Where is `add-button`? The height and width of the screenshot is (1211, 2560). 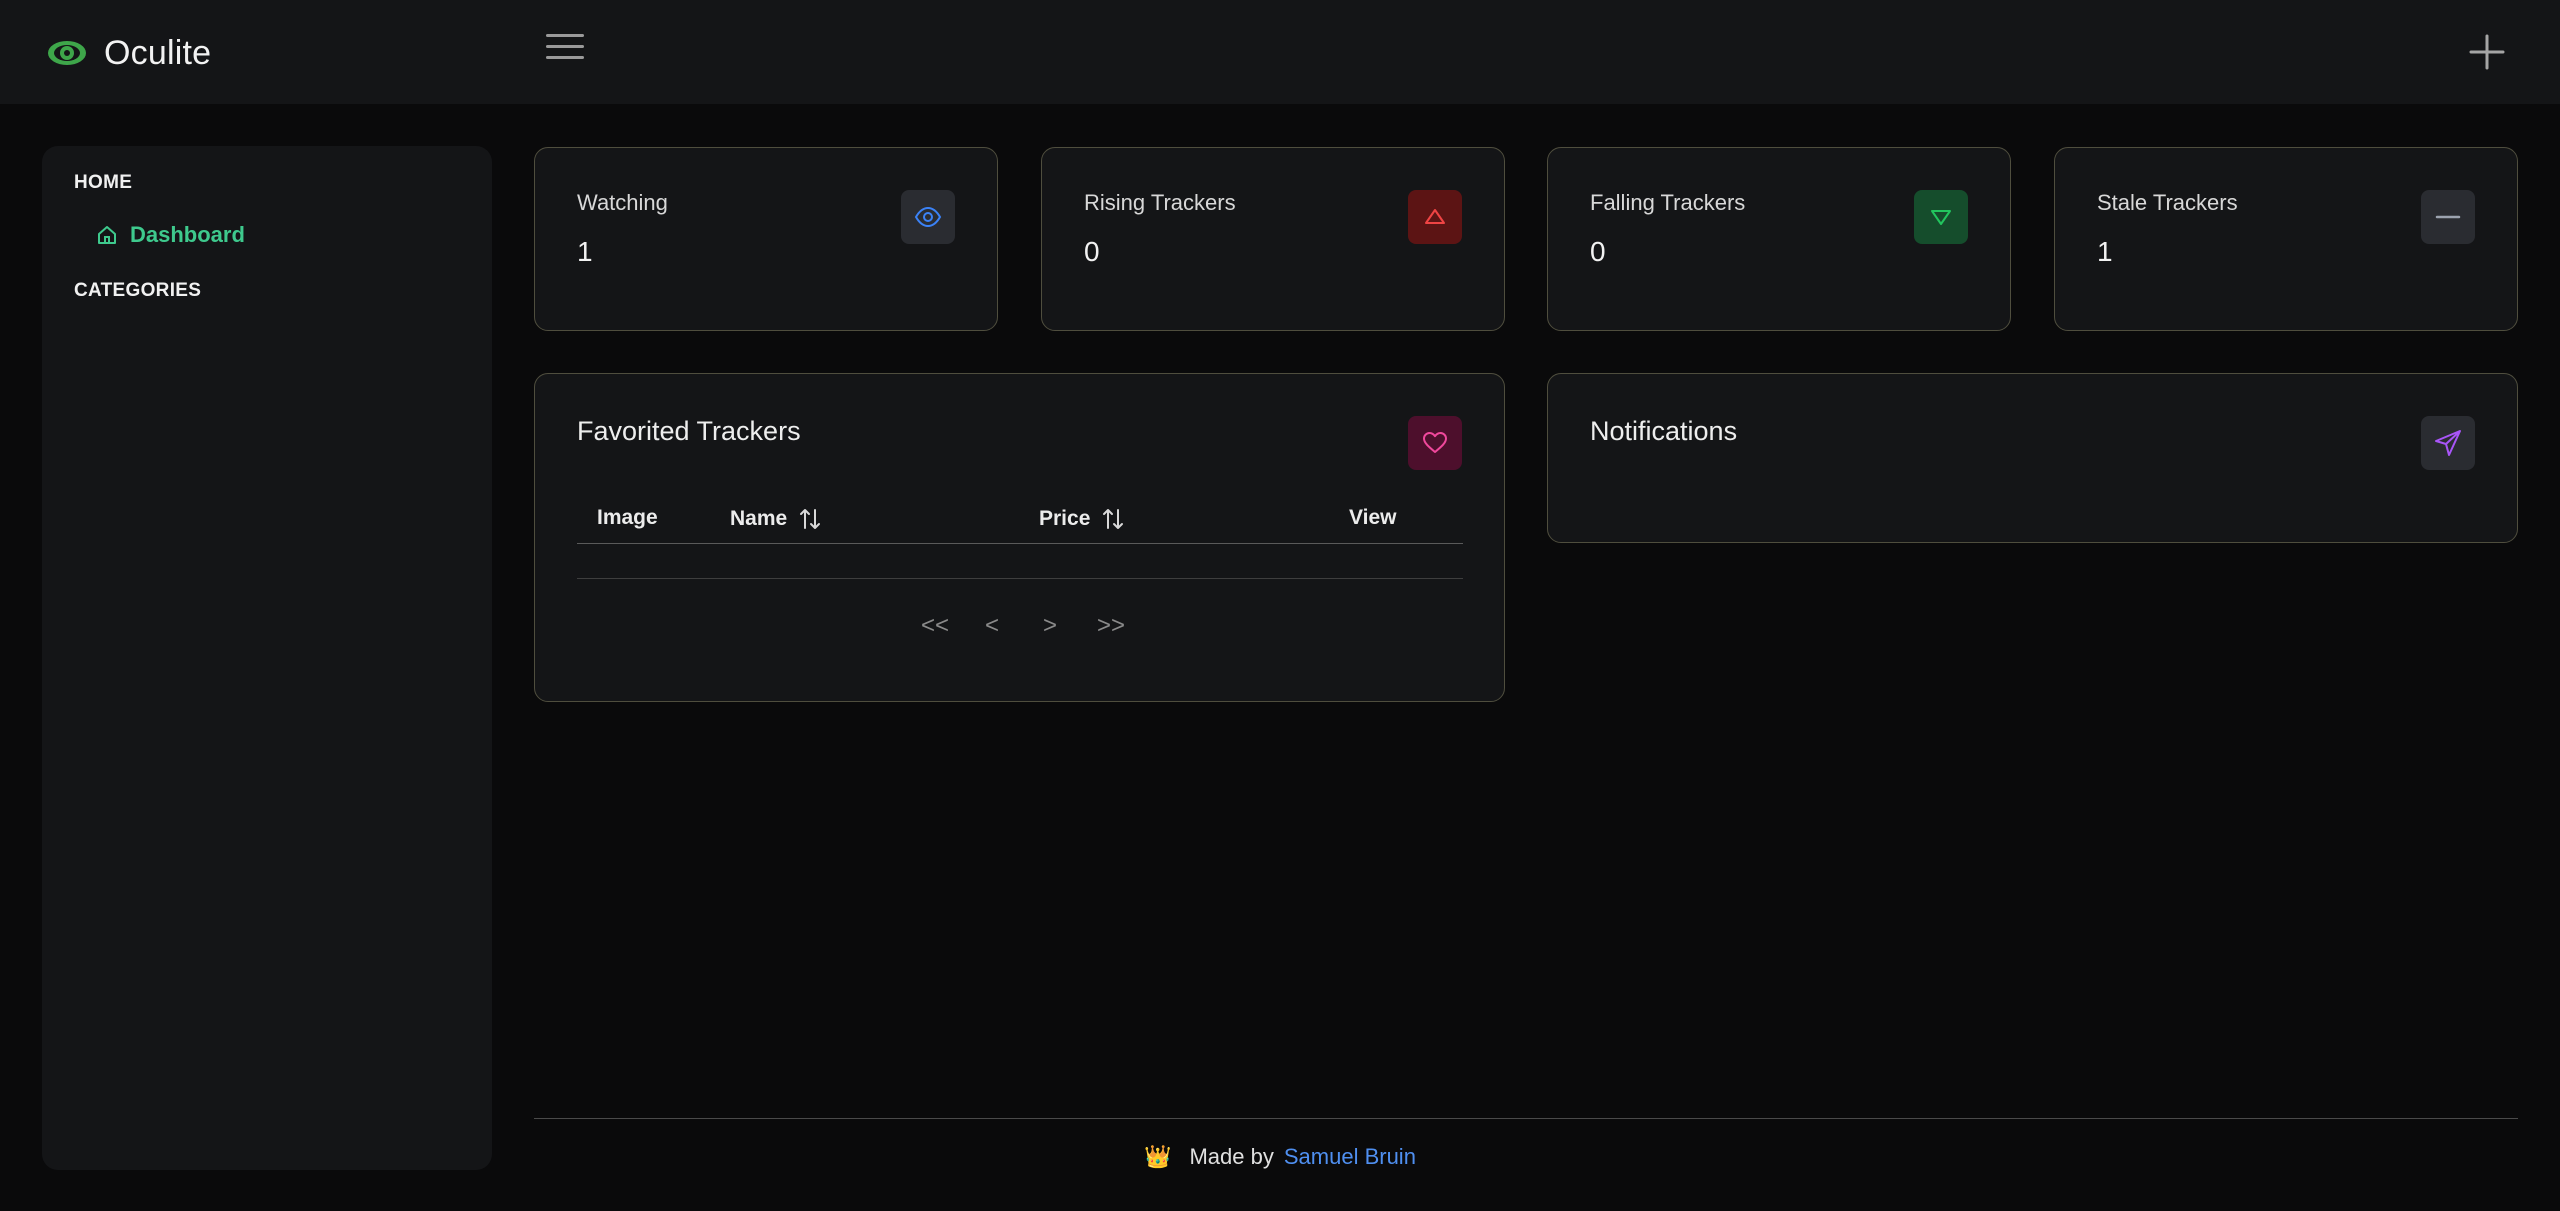 add-button is located at coordinates (2487, 52).